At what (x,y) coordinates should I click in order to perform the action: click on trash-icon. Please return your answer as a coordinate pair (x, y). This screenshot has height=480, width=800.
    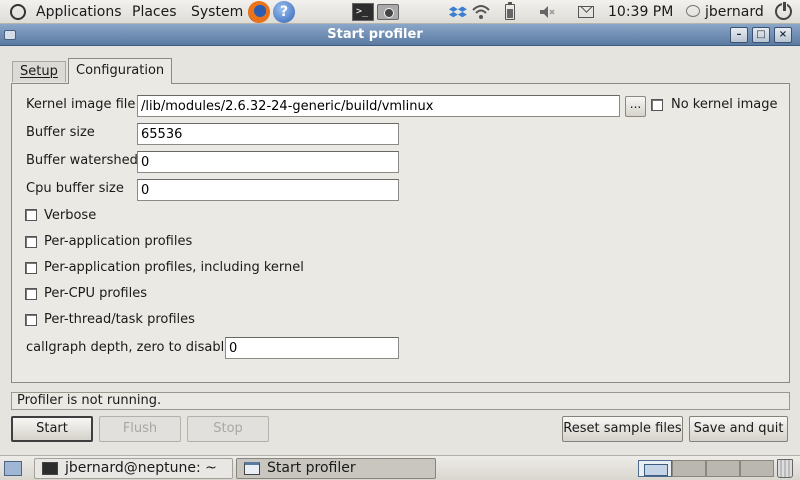
    Looking at the image, I should click on (785, 468).